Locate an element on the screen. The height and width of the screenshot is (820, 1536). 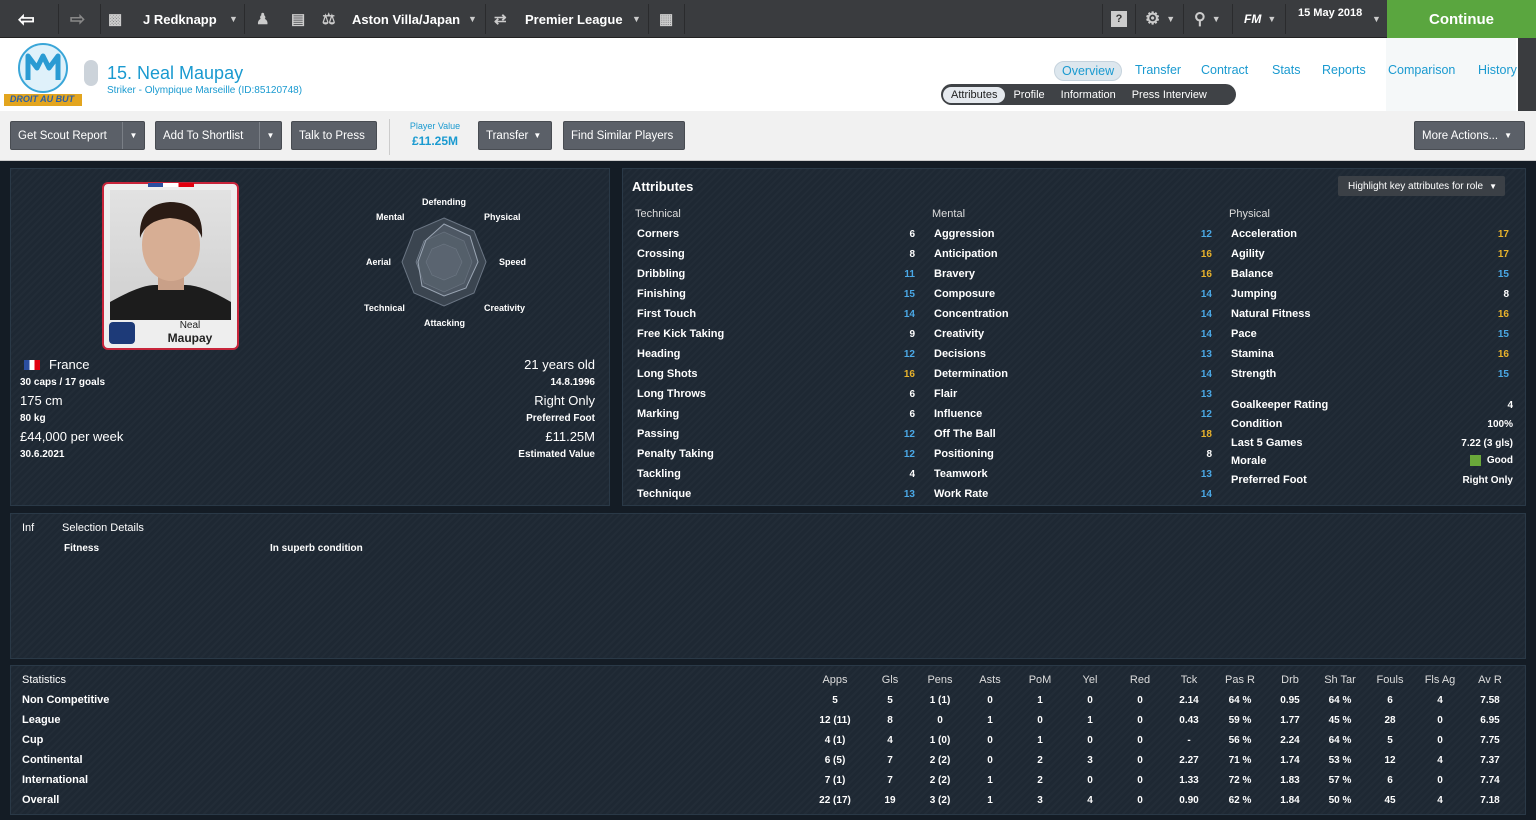
forward-icon: ⇨ is located at coordinates (77, 19).